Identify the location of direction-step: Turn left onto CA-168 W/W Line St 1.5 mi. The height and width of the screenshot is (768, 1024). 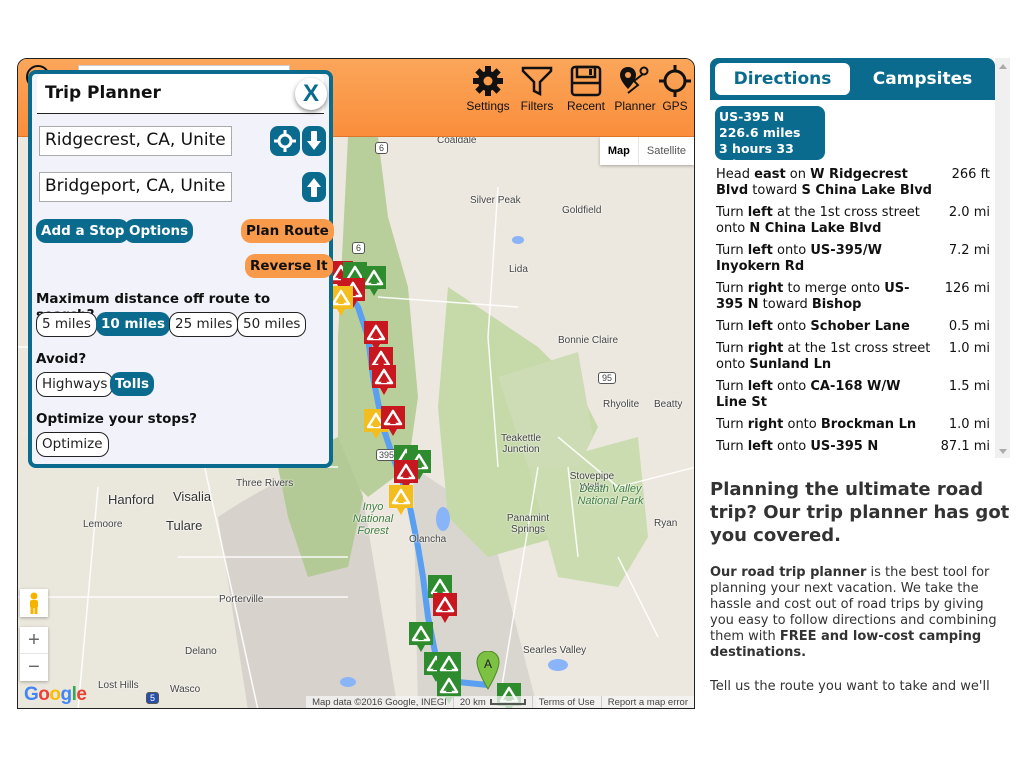
(854, 395).